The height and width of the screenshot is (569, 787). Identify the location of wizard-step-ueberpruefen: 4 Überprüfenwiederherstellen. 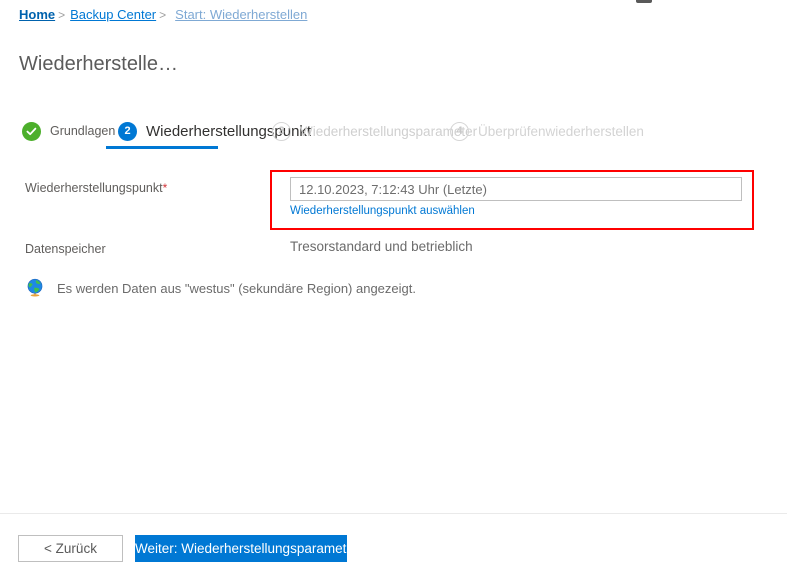
(547, 131).